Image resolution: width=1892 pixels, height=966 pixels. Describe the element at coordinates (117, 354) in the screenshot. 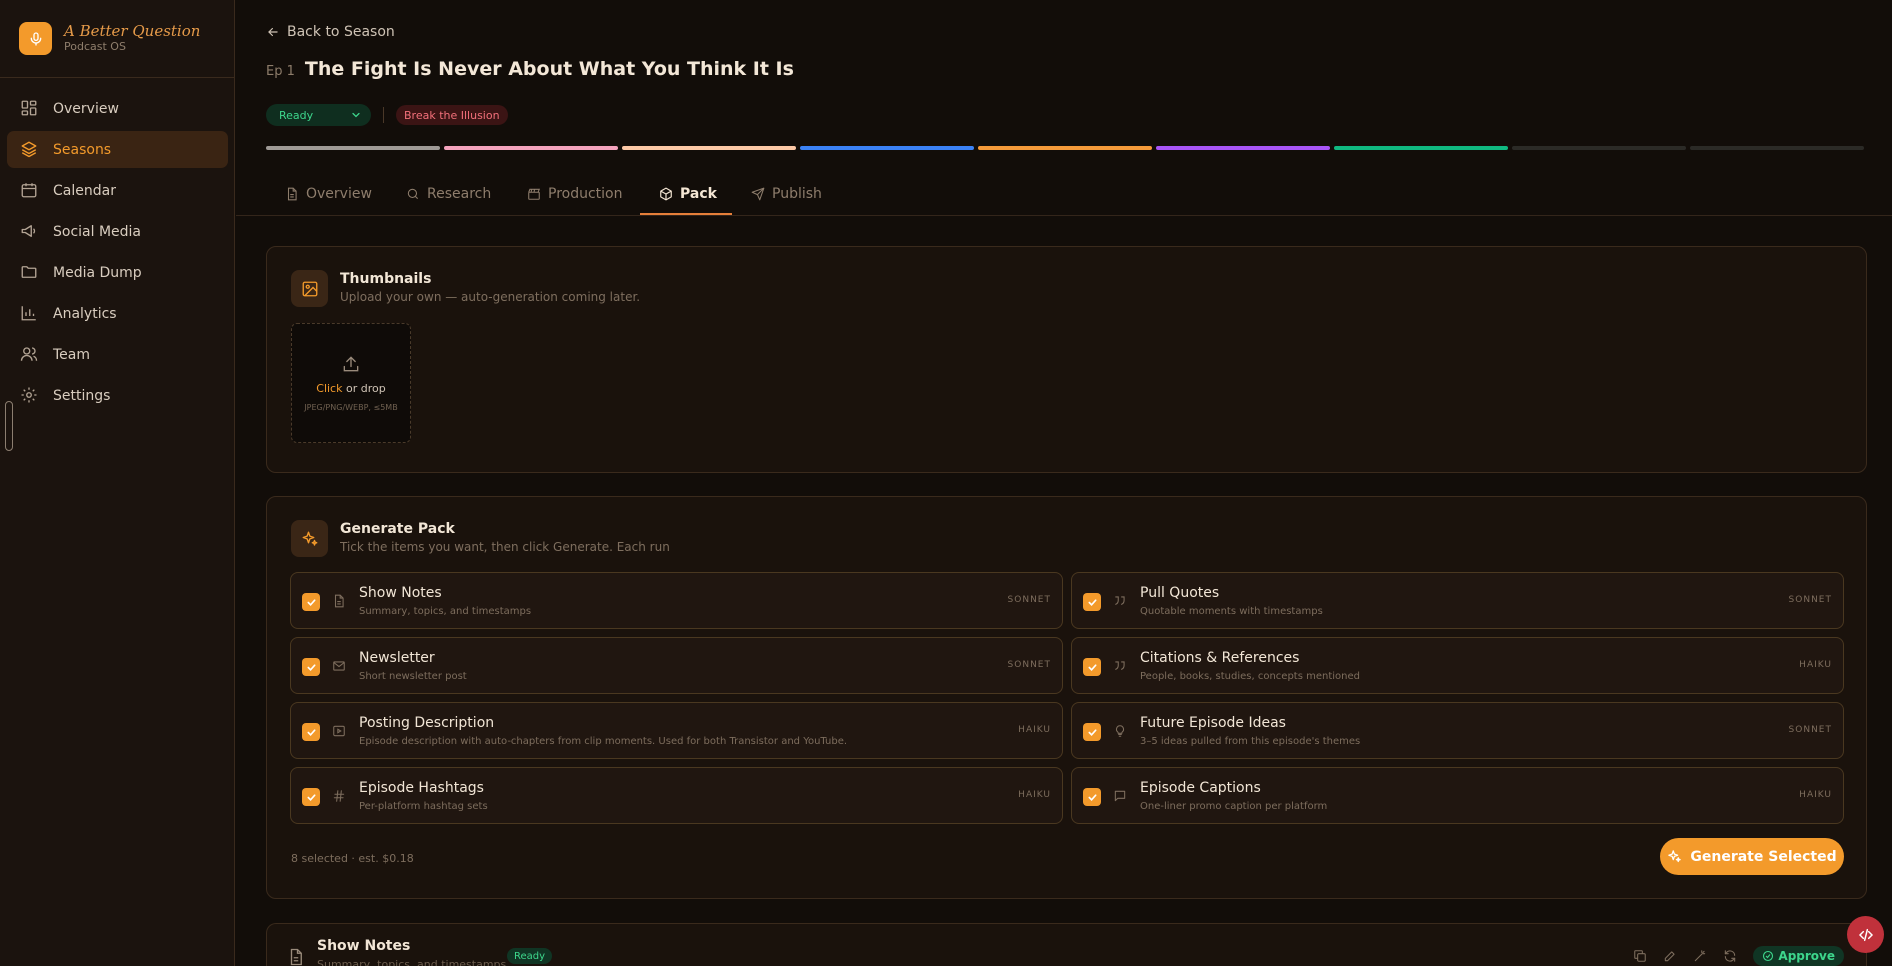

I see `sidebar-item-team: Team` at that location.